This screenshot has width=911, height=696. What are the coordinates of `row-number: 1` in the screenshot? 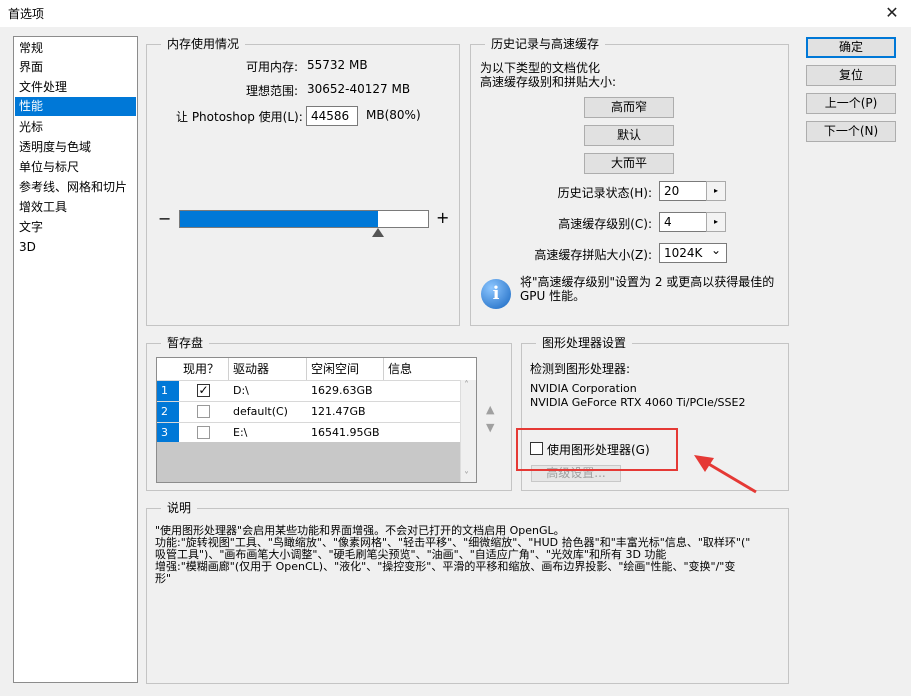 It's located at (168, 391).